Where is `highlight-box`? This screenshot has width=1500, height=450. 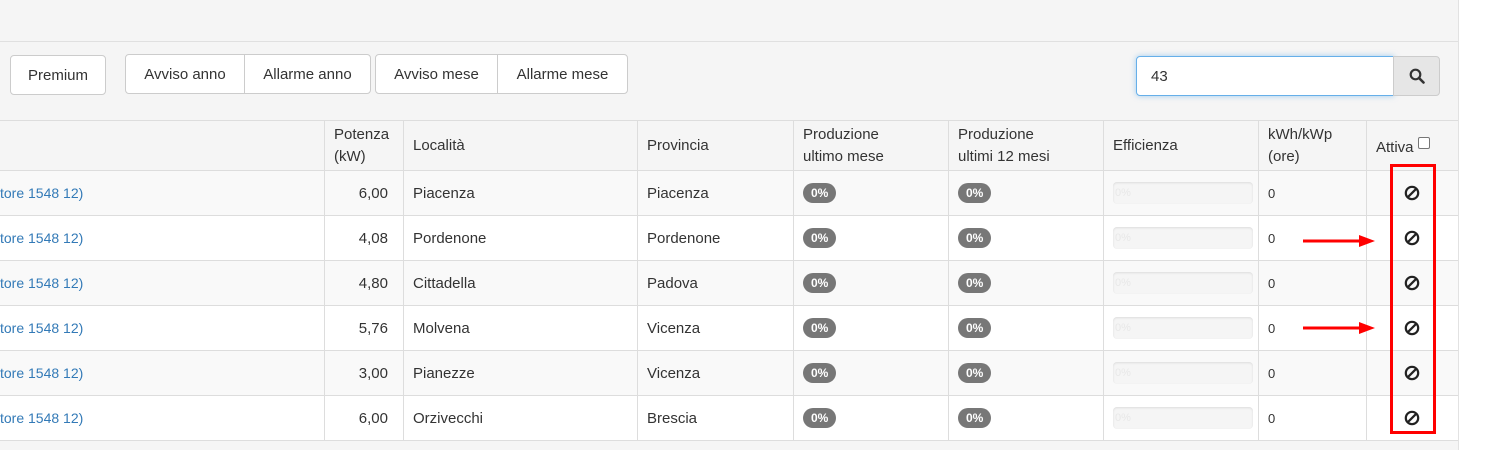
highlight-box is located at coordinates (1413, 299).